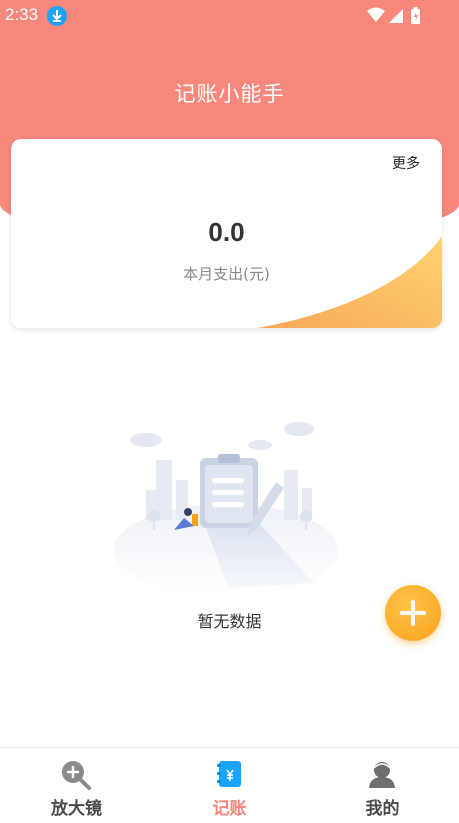 The width and height of the screenshot is (459, 823). I want to click on more-link: 更多, so click(406, 163).